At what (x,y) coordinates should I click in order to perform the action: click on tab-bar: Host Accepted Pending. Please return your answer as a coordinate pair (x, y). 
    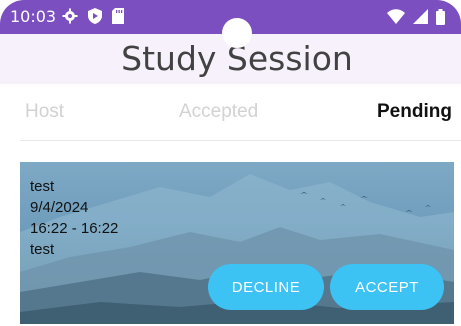
    Looking at the image, I should click on (230, 113).